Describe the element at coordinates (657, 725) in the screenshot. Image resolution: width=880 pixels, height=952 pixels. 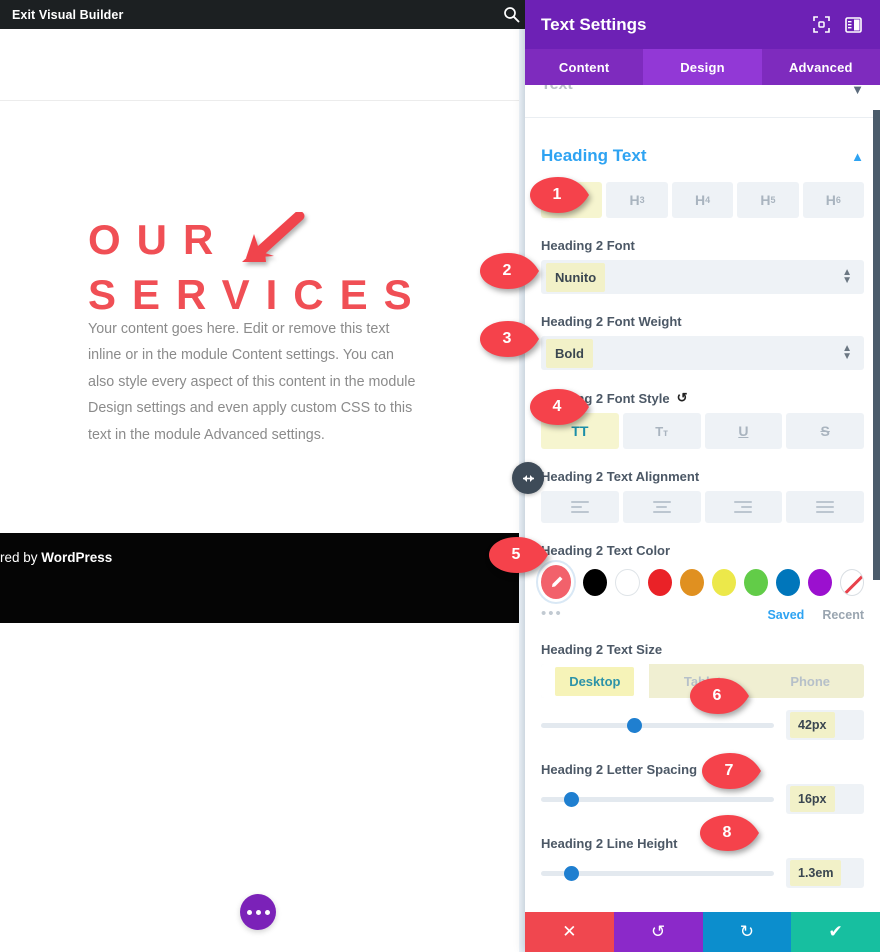
I see `text-size-slider` at that location.